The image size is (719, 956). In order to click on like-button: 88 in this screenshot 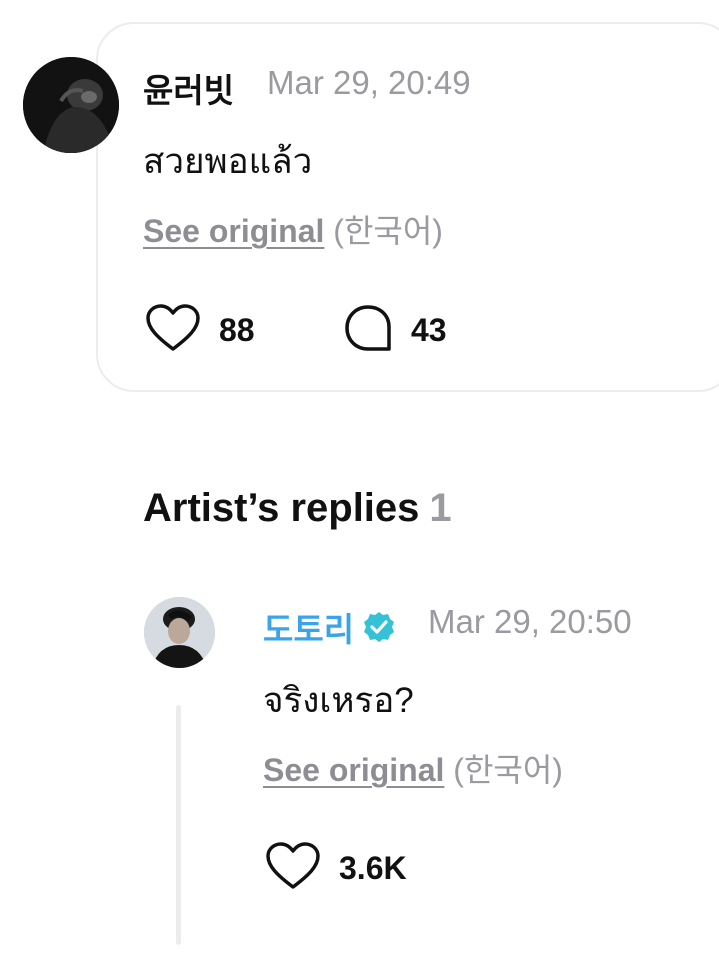, I will do `click(200, 330)`.